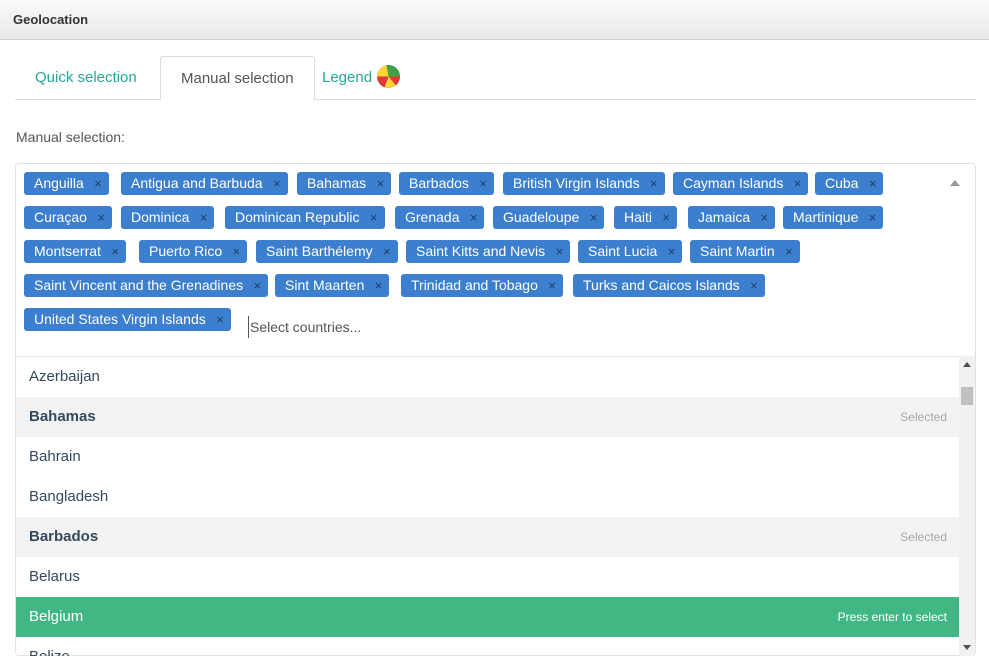 The width and height of the screenshot is (989, 665). What do you see at coordinates (487, 617) in the screenshot?
I see `option-belgium: Belgium Press enter to select` at bounding box center [487, 617].